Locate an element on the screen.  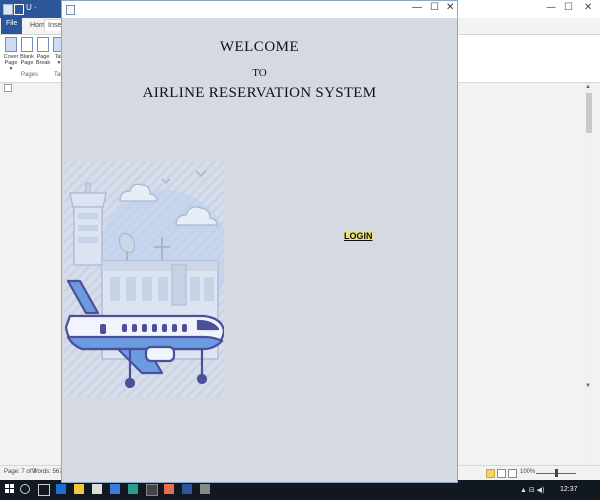
login-button: LOGIN is located at coordinates (358, 236).